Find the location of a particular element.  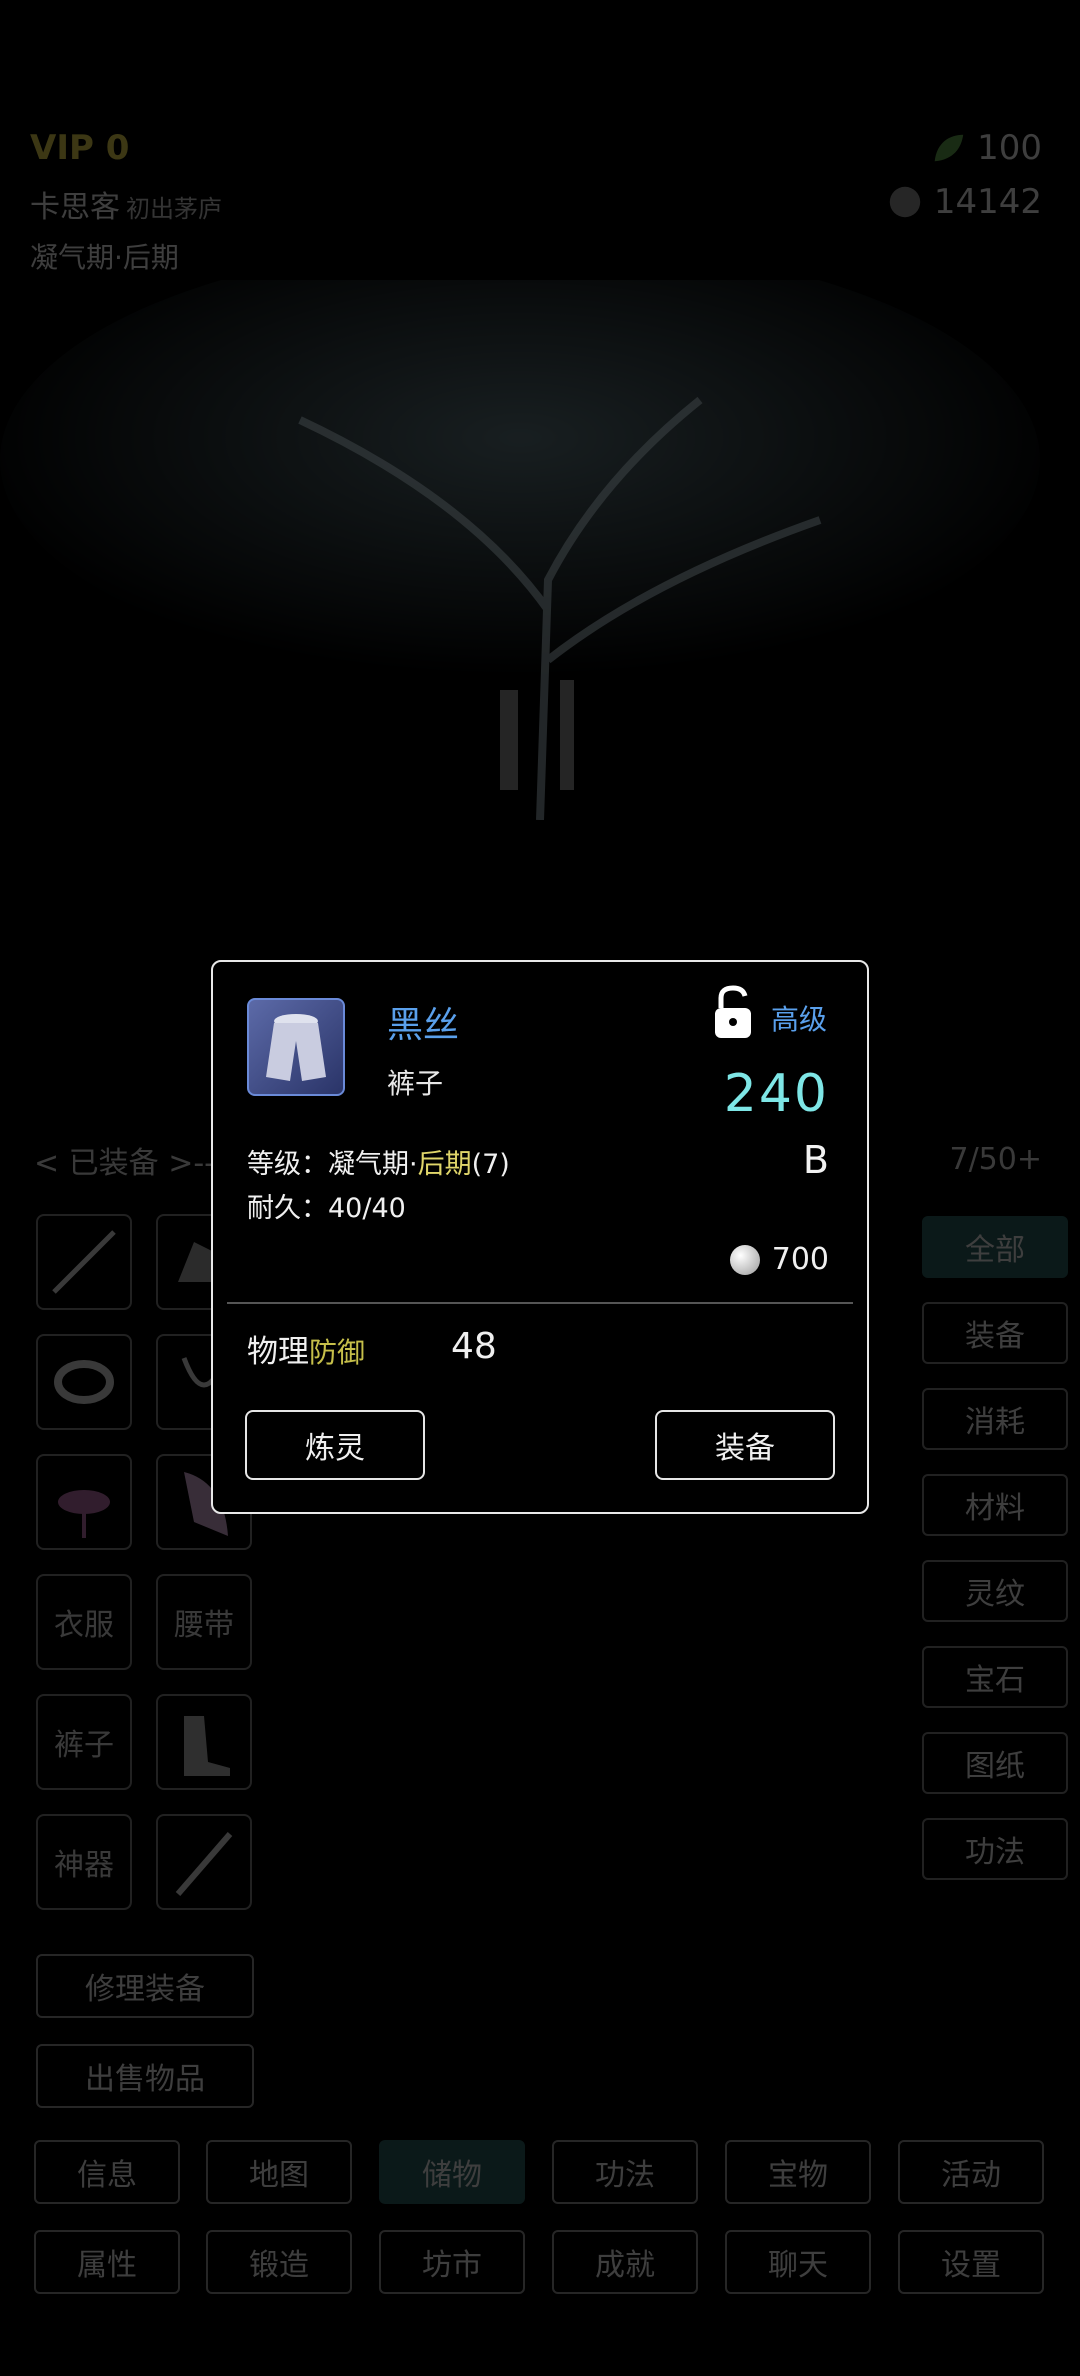

slot-ring is located at coordinates (84, 1382).